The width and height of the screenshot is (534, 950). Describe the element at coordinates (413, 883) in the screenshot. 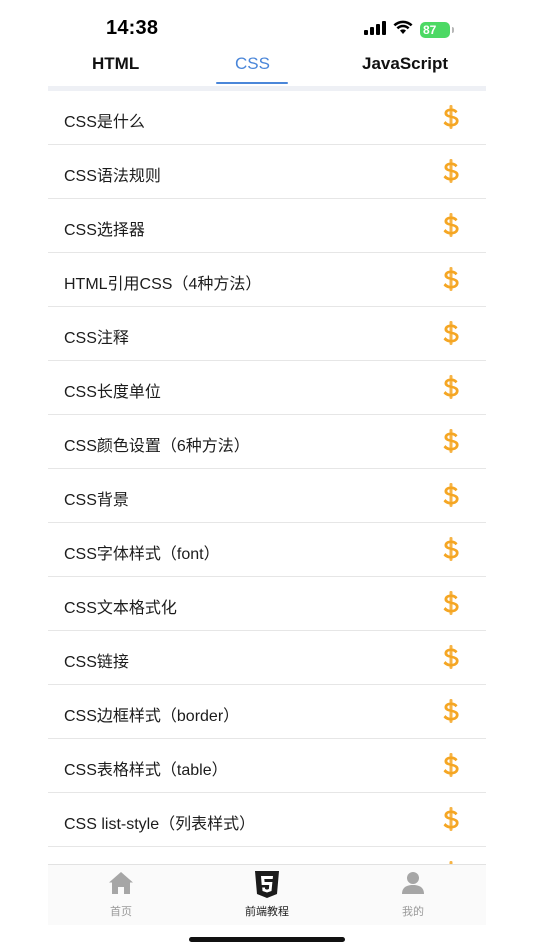

I see `person-icon` at that location.